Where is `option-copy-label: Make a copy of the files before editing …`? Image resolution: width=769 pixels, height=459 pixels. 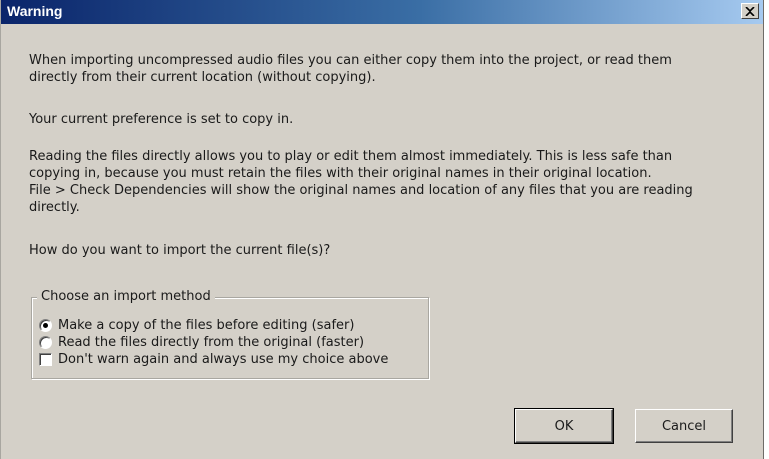
option-copy-label: Make a copy of the files before editing … is located at coordinates (206, 325).